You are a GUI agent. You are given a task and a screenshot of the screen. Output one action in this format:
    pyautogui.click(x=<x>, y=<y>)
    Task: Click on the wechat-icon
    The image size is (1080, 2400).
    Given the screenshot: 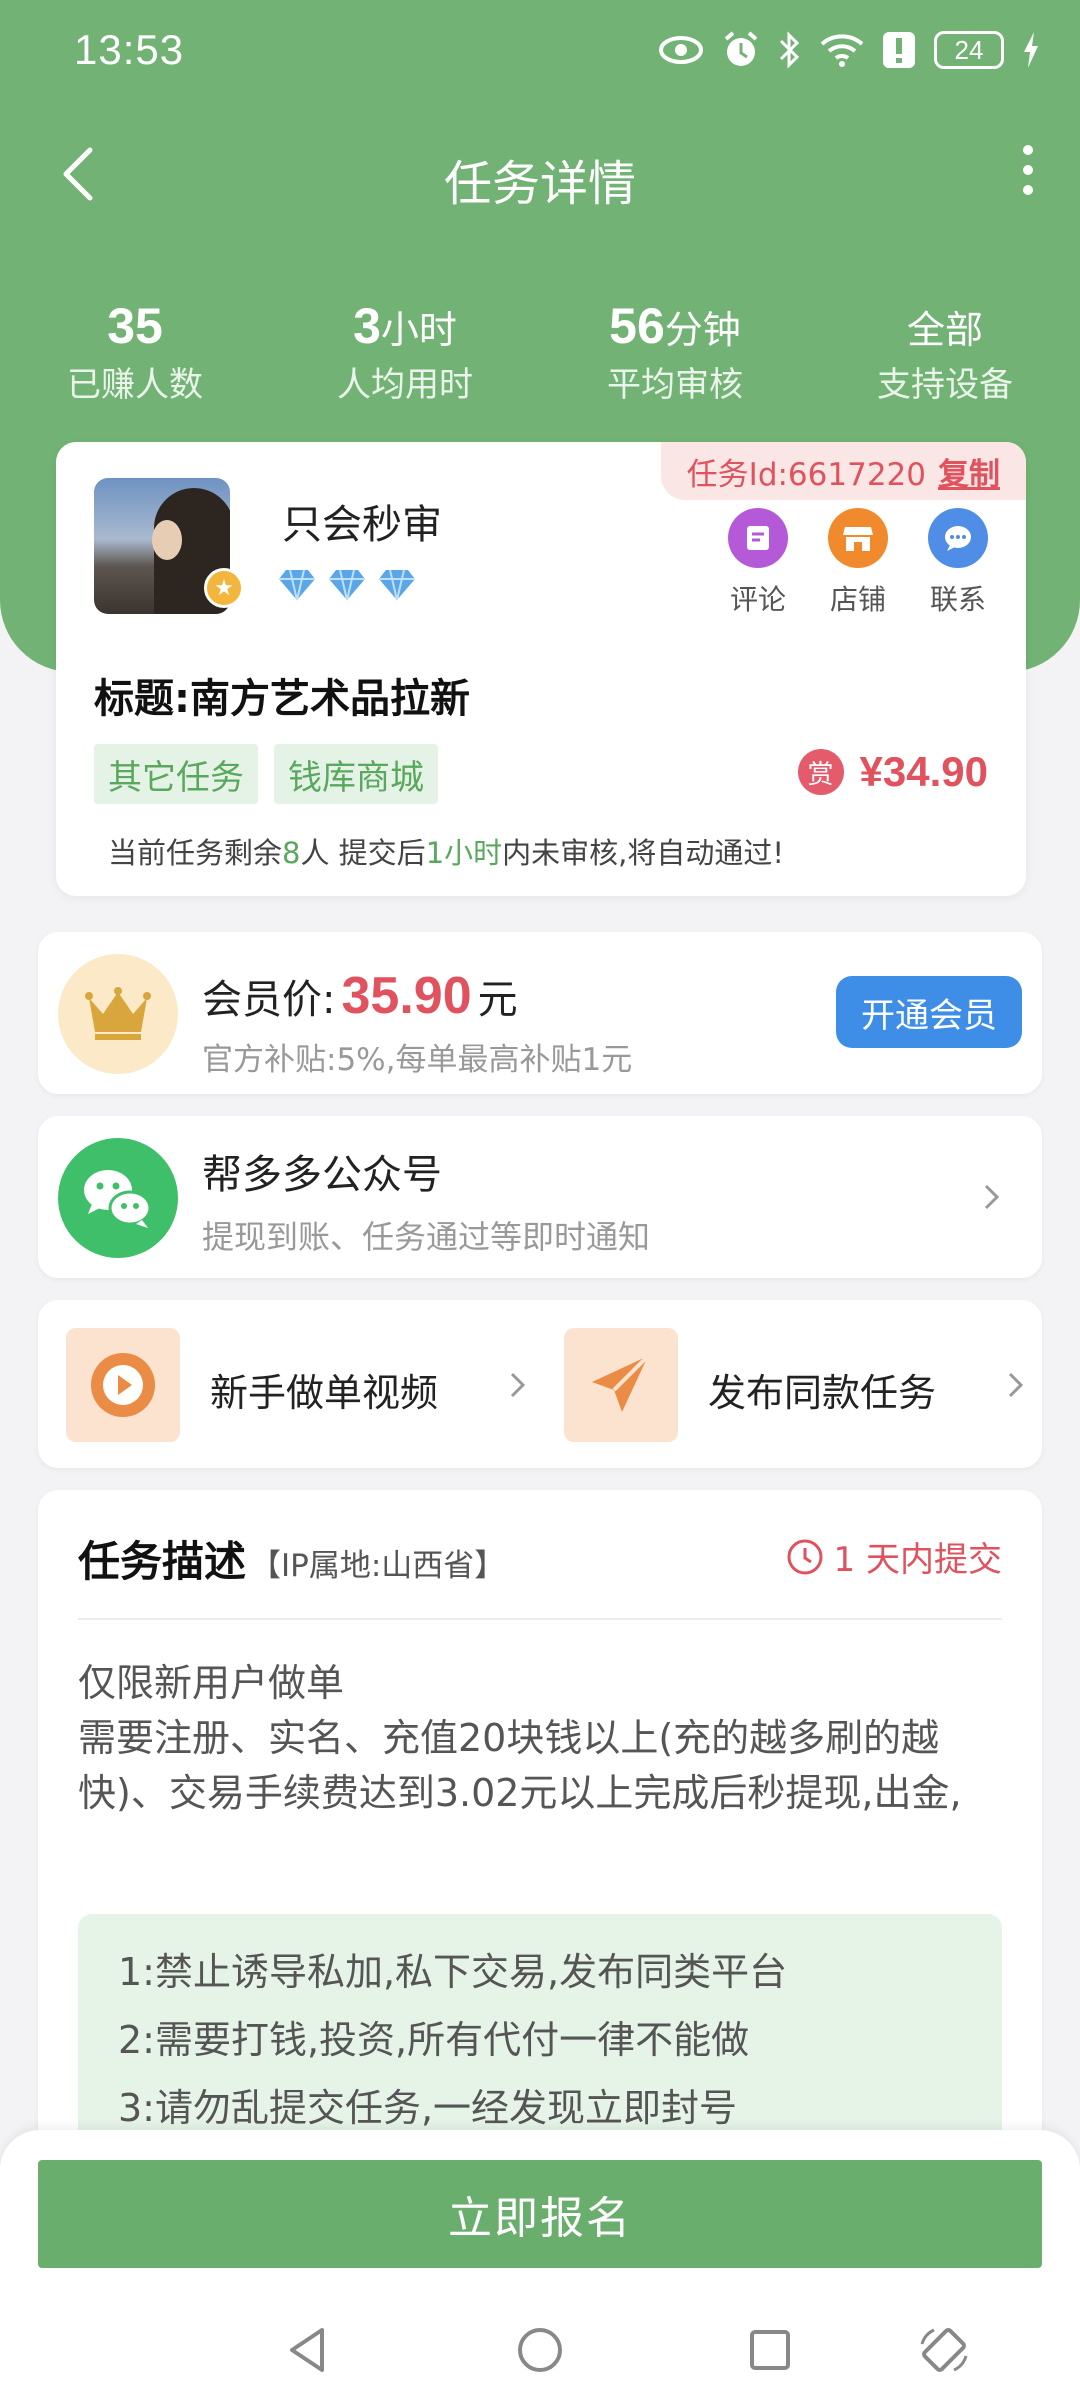 What is the action you would take?
    pyautogui.click(x=118, y=1198)
    